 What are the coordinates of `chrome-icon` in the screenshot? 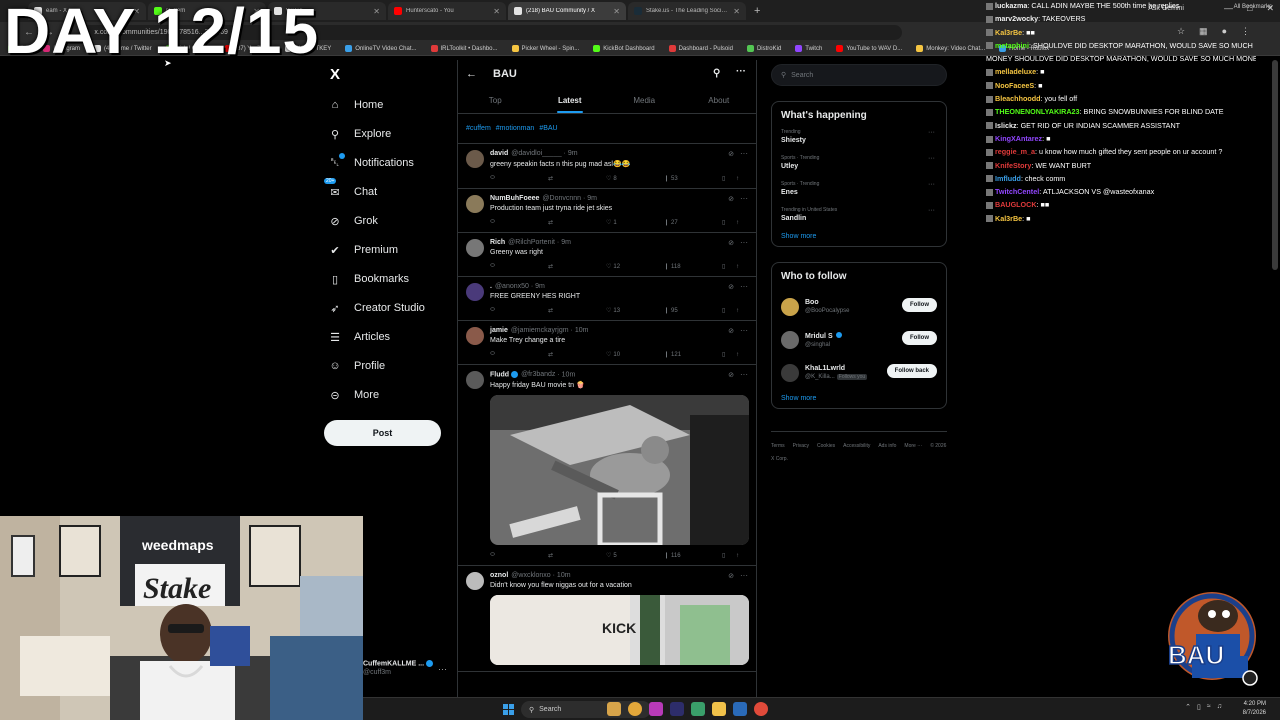 It's located at (635, 709).